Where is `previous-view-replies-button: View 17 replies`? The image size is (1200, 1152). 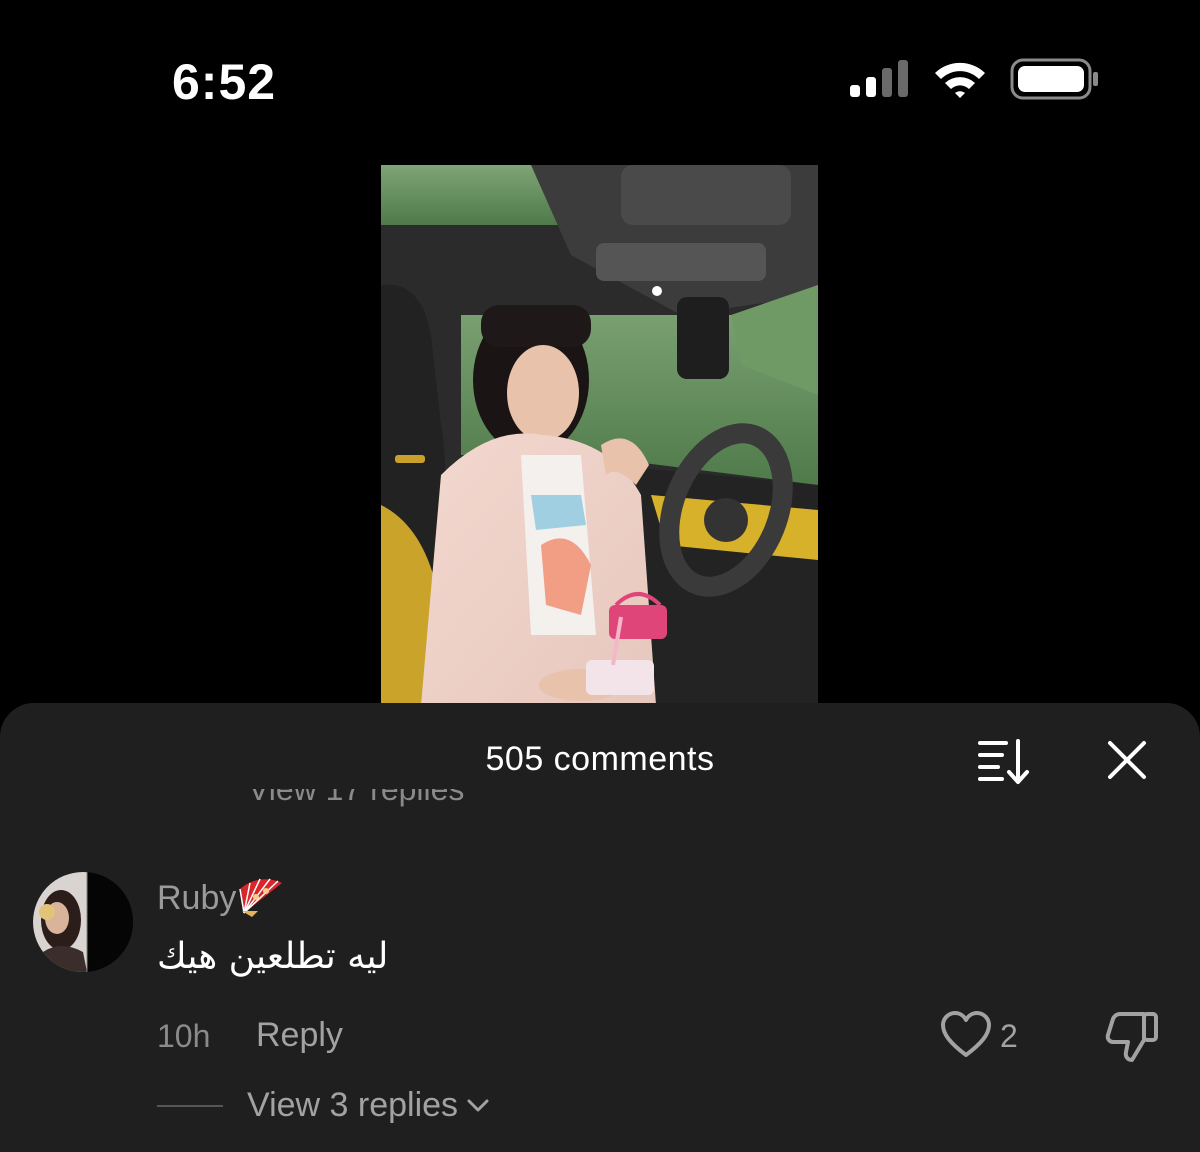
previous-view-replies-button: View 17 replies is located at coordinates (356, 804).